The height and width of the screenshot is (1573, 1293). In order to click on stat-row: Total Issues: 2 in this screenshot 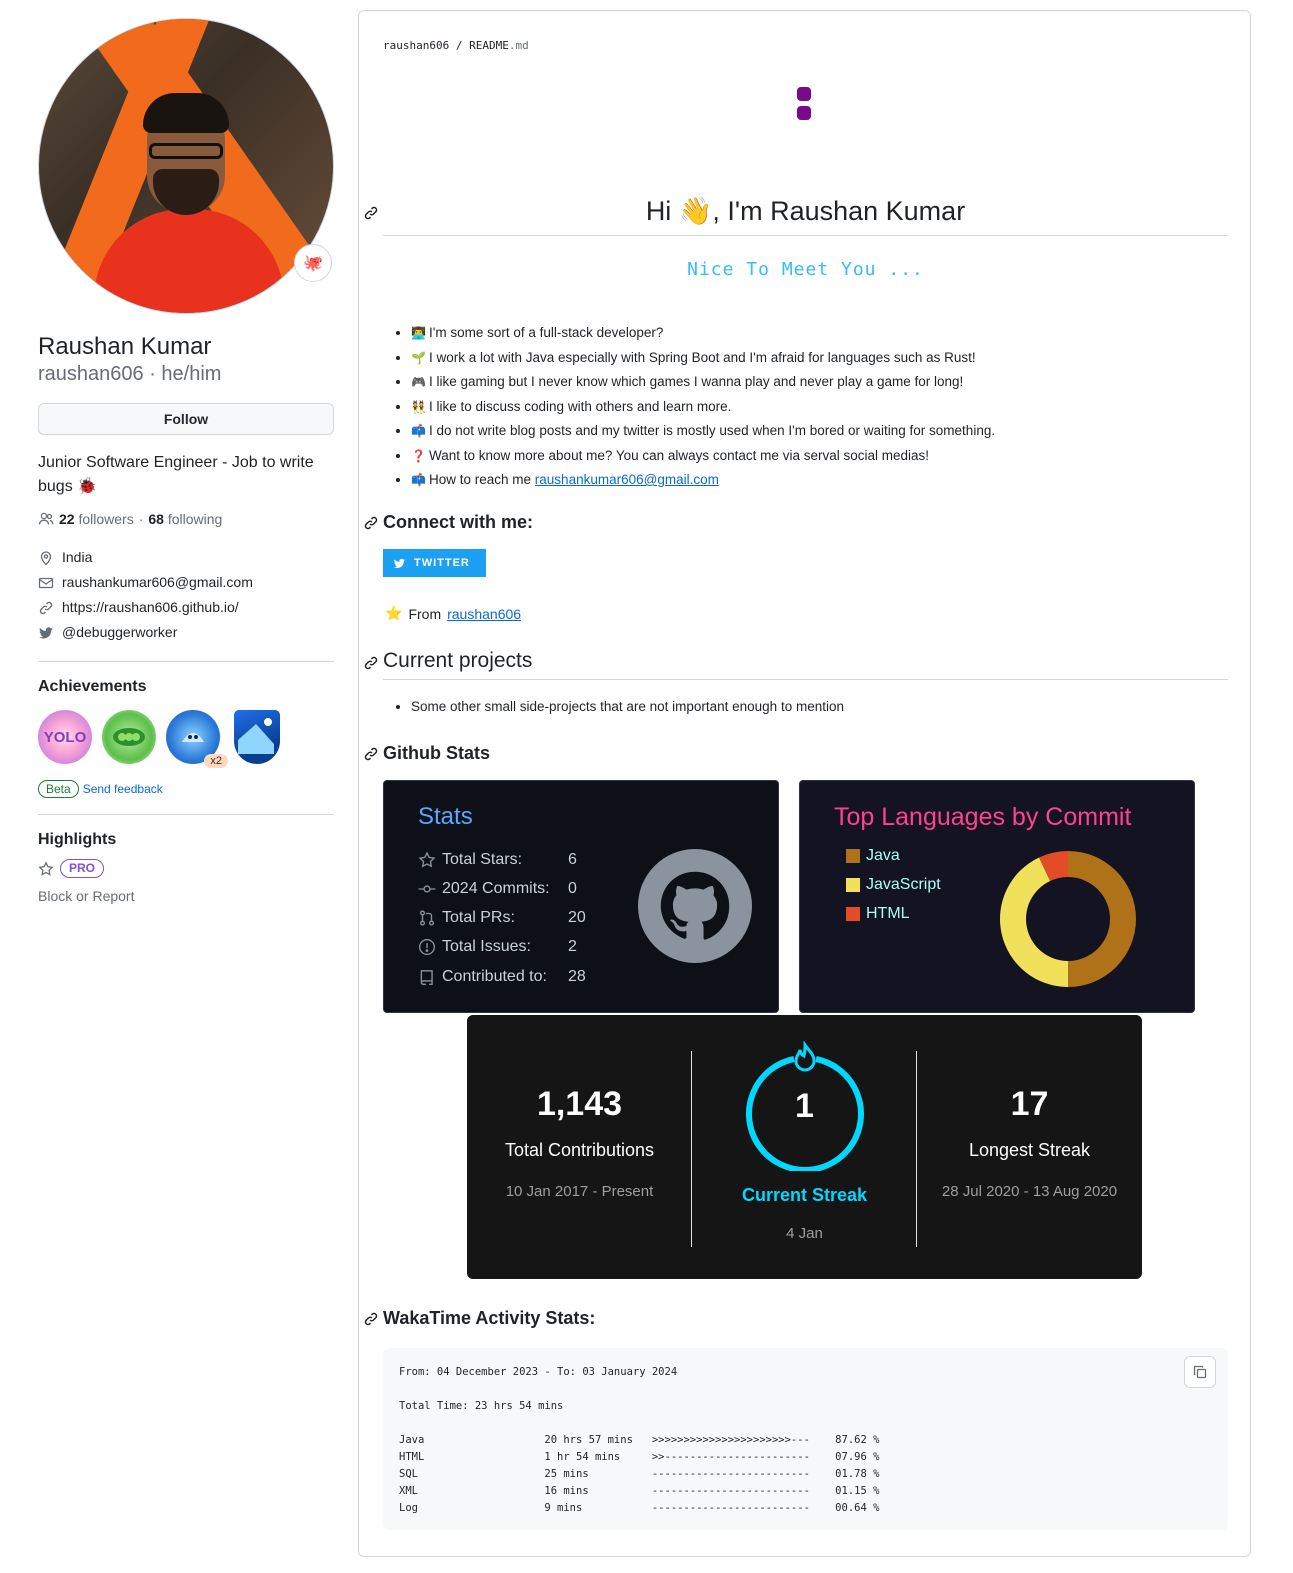, I will do `click(513, 947)`.